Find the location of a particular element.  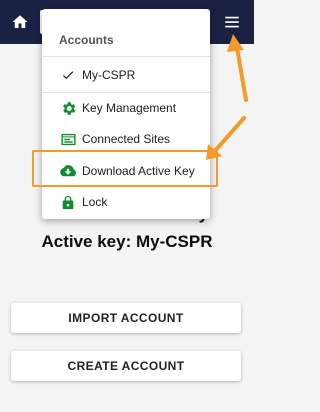

annotation-arrows is located at coordinates (227, 97).